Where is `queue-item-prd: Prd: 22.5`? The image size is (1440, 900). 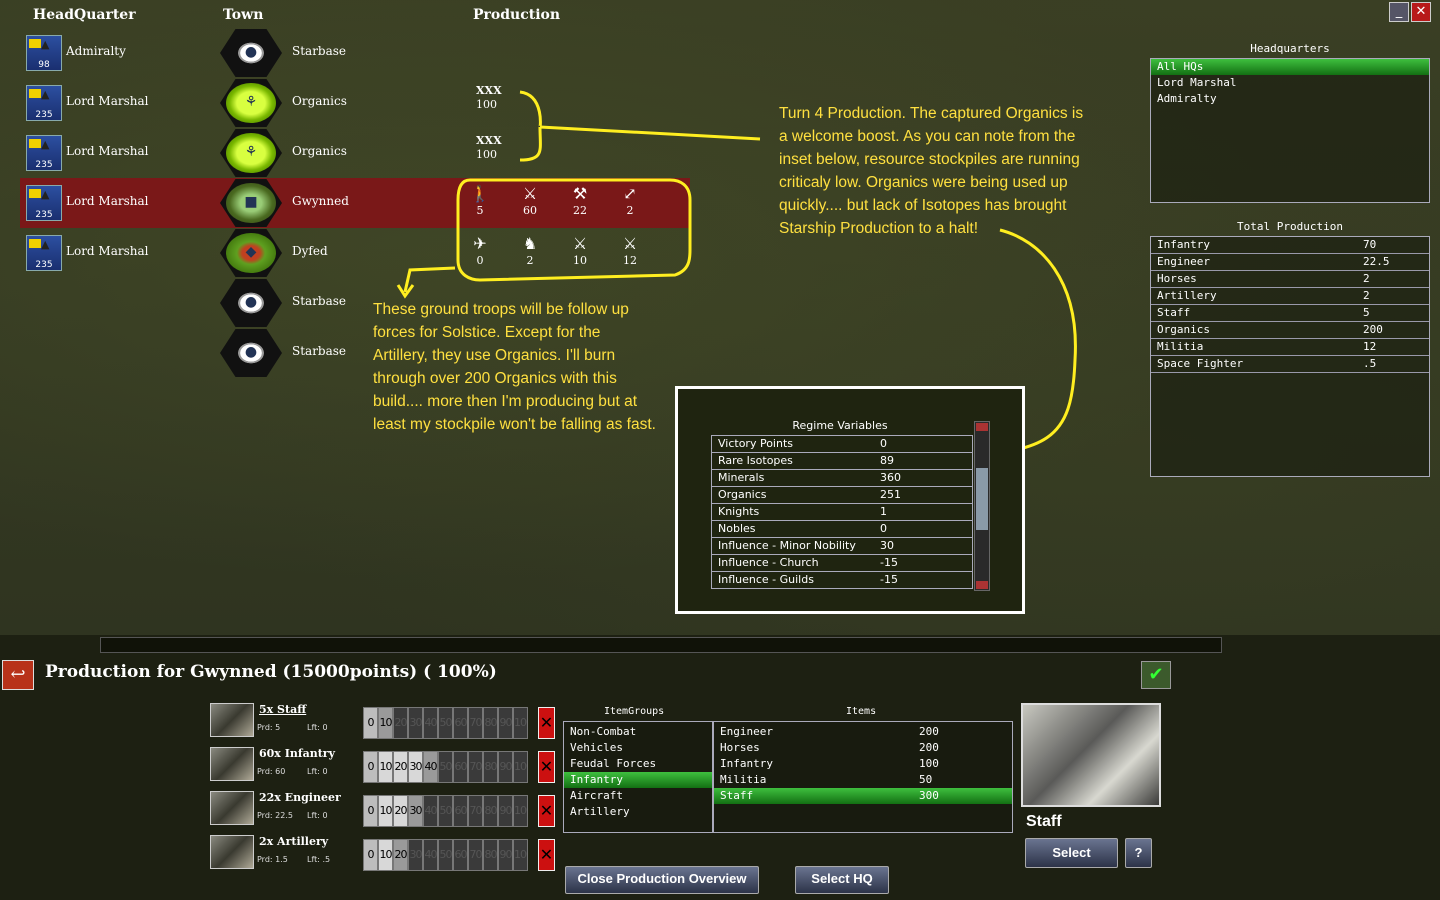 queue-item-prd: Prd: 22.5 is located at coordinates (275, 815).